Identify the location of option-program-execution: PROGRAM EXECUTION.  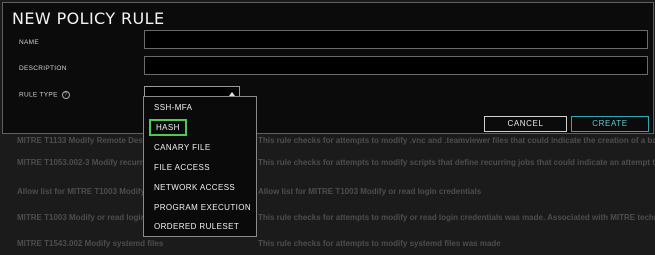
(202, 207).